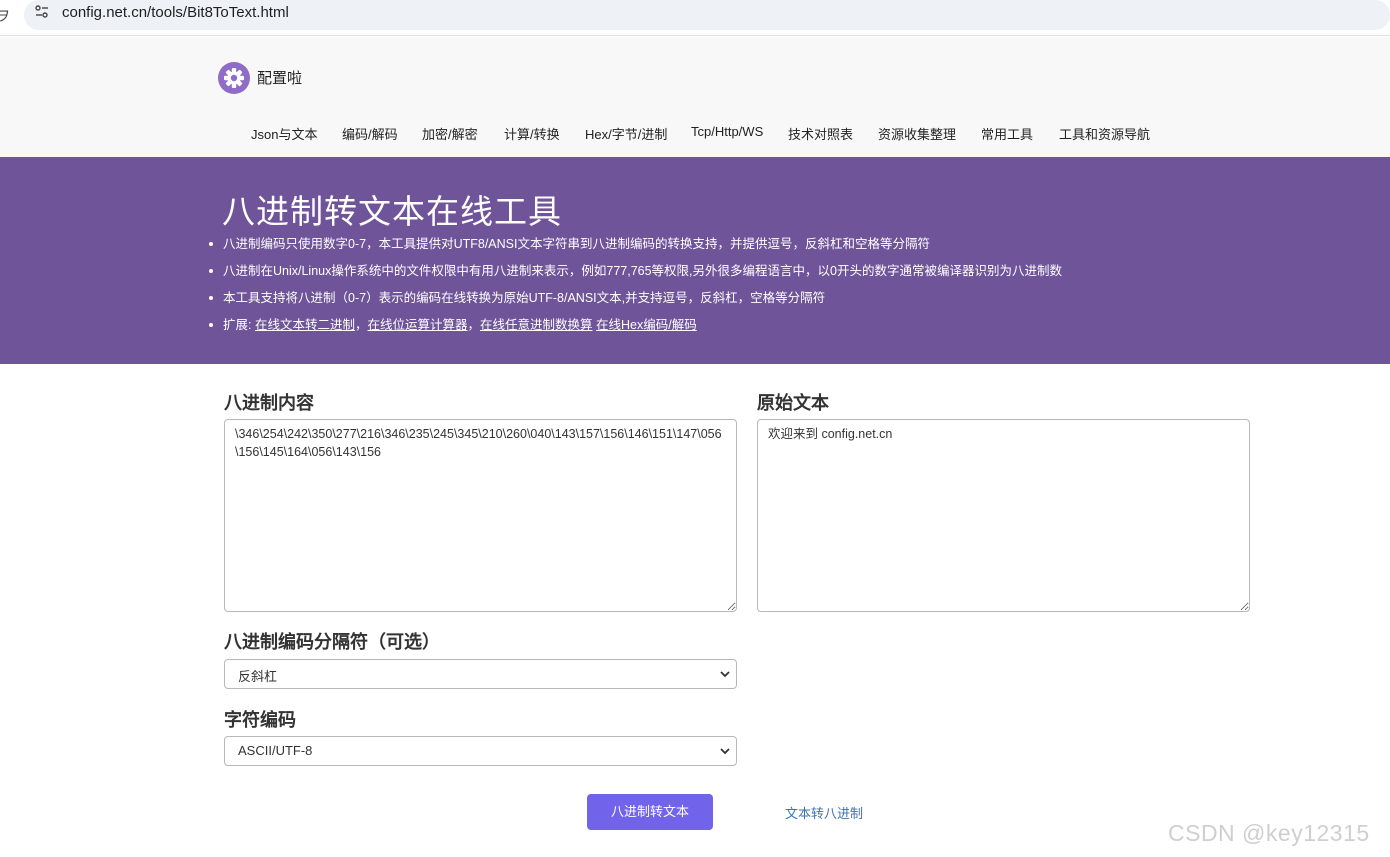 Image resolution: width=1390 pixels, height=857 pixels. Describe the element at coordinates (727, 131) in the screenshot. I see `nav-item-tcp: Tcp/Http/WS` at that location.